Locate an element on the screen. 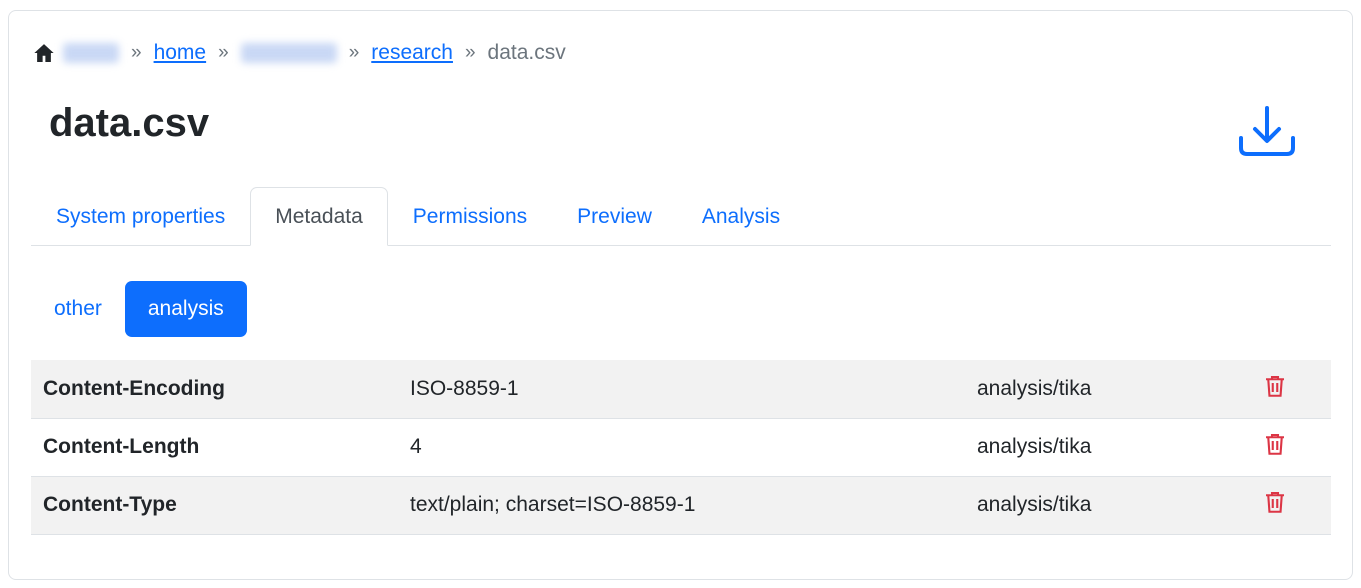  metadata-key: Content-Type is located at coordinates (214, 505).